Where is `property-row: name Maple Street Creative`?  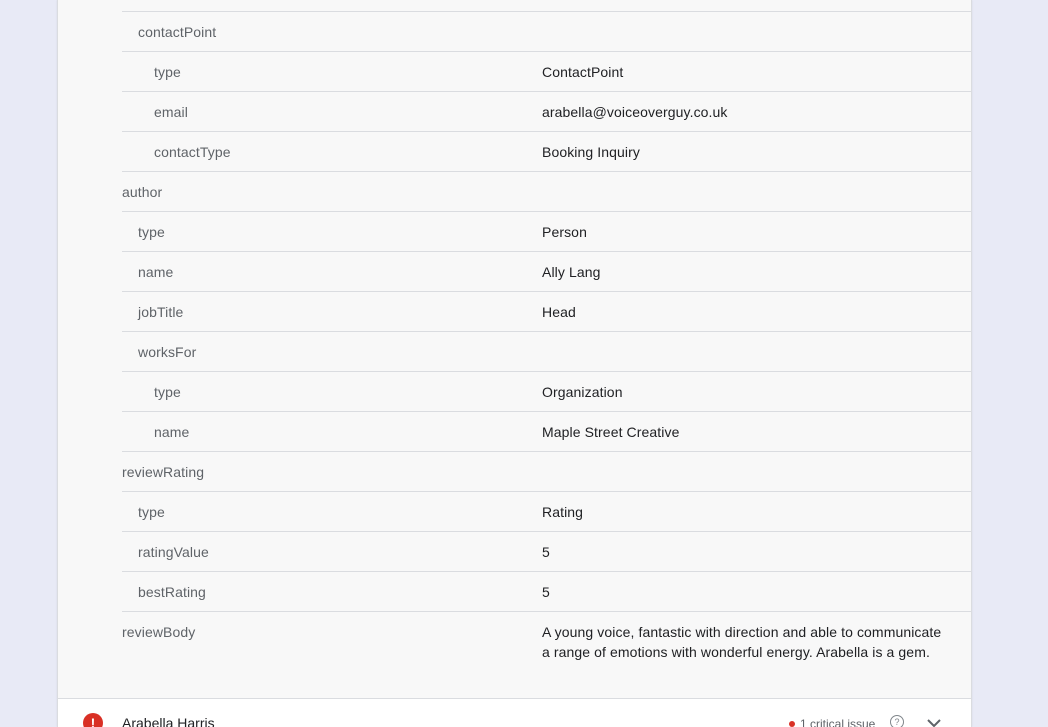
property-row: name Maple Street Creative is located at coordinates (546, 432).